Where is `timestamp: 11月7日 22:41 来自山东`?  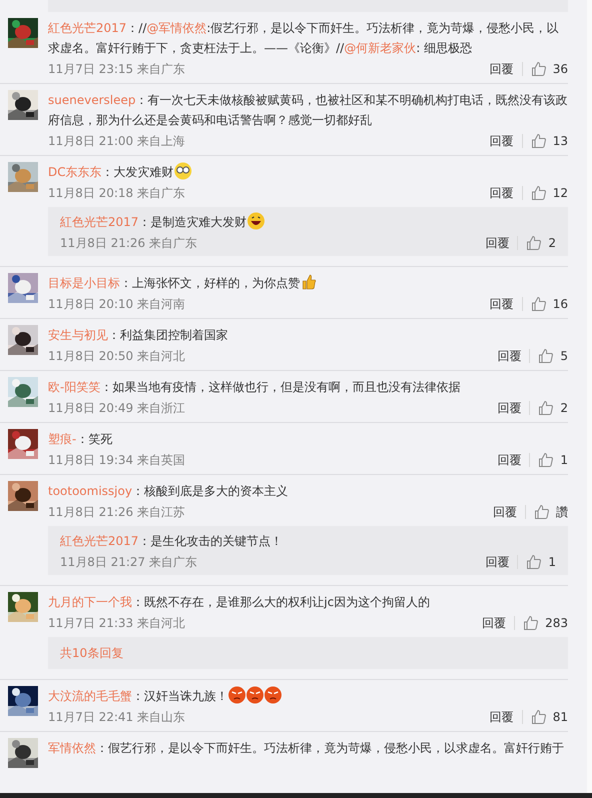
timestamp: 11月7日 22:41 来自山东 is located at coordinates (117, 717).